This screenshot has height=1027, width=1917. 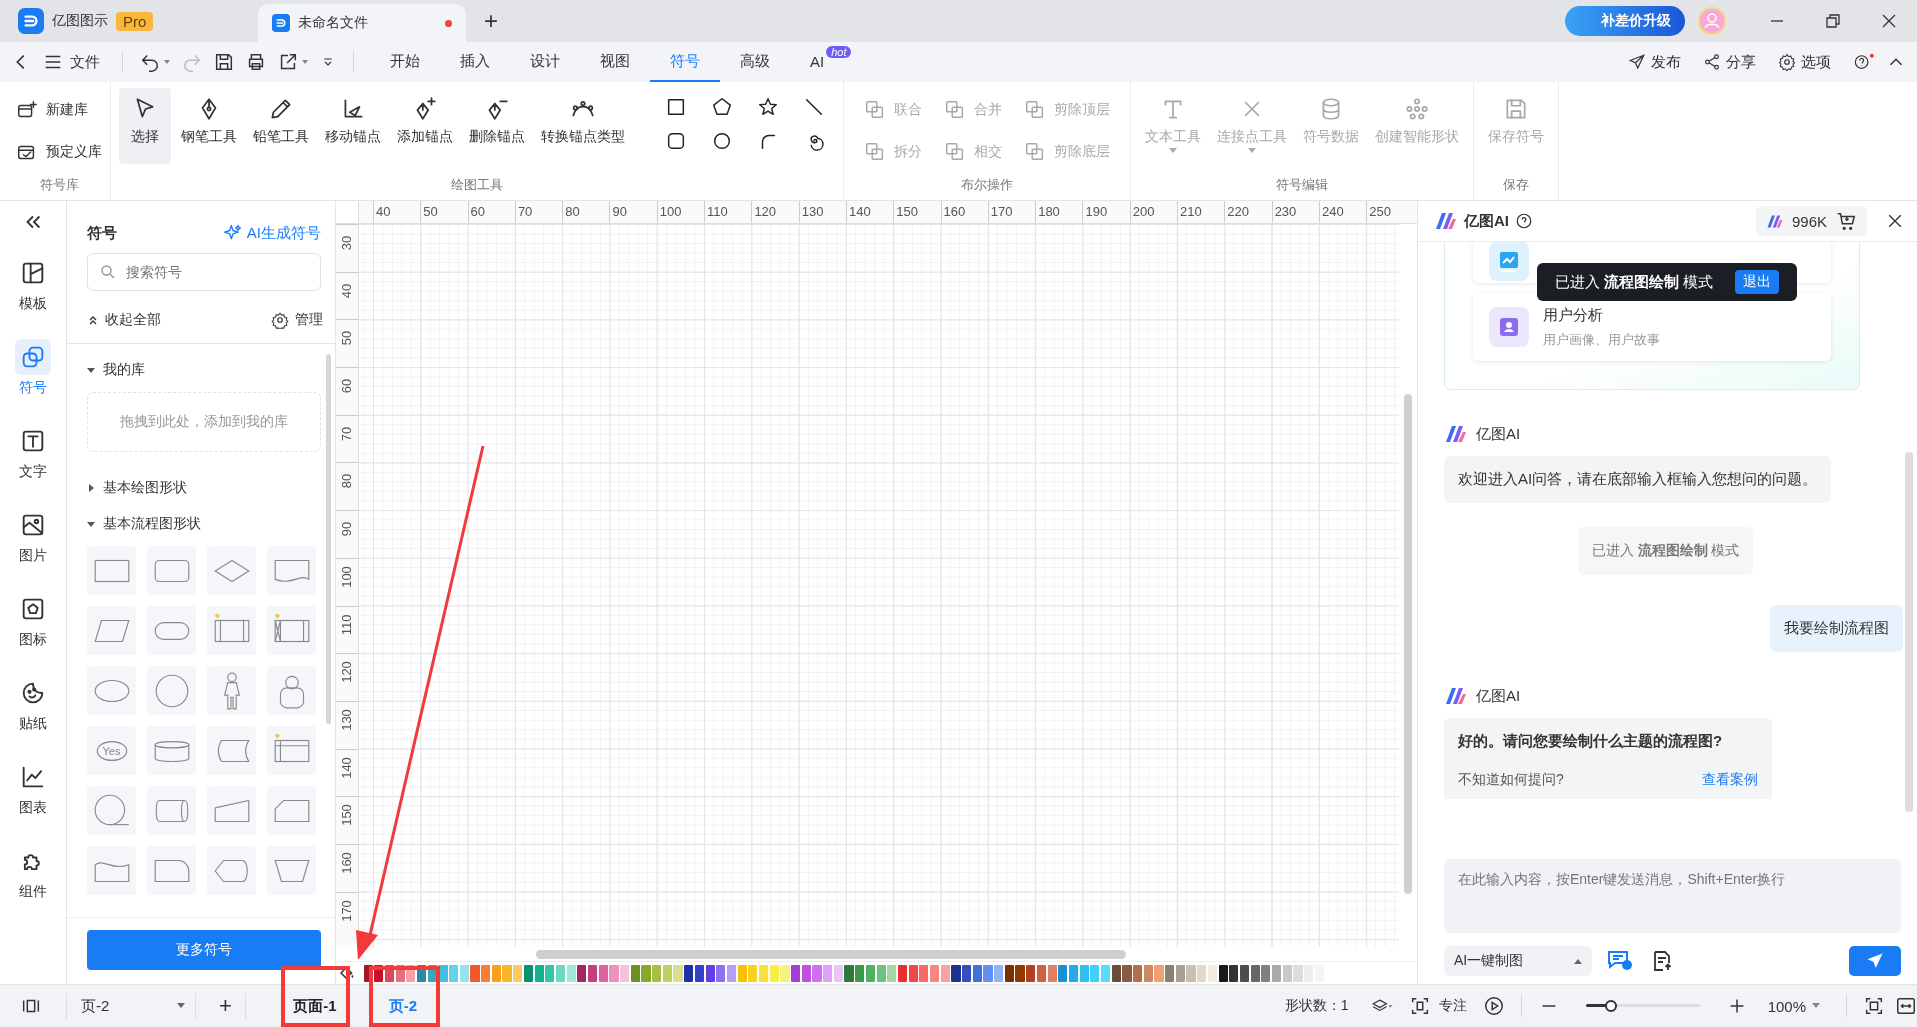 What do you see at coordinates (1302, 185) in the screenshot?
I see `ribbon-group-label: 符号编辑` at bounding box center [1302, 185].